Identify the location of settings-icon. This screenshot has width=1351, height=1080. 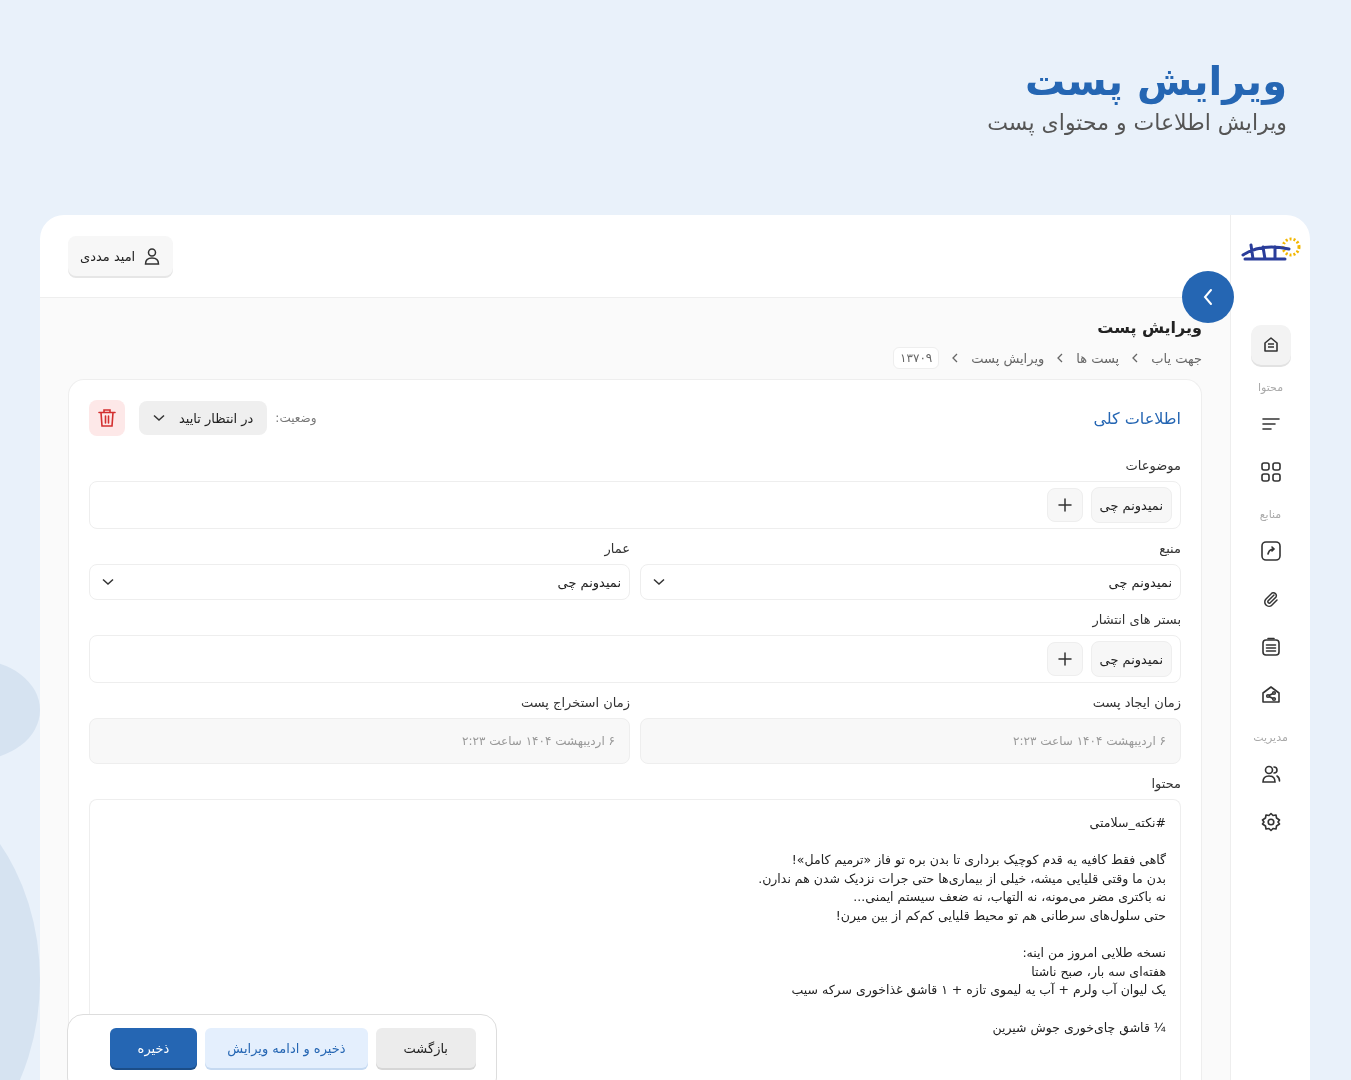
(1270, 822).